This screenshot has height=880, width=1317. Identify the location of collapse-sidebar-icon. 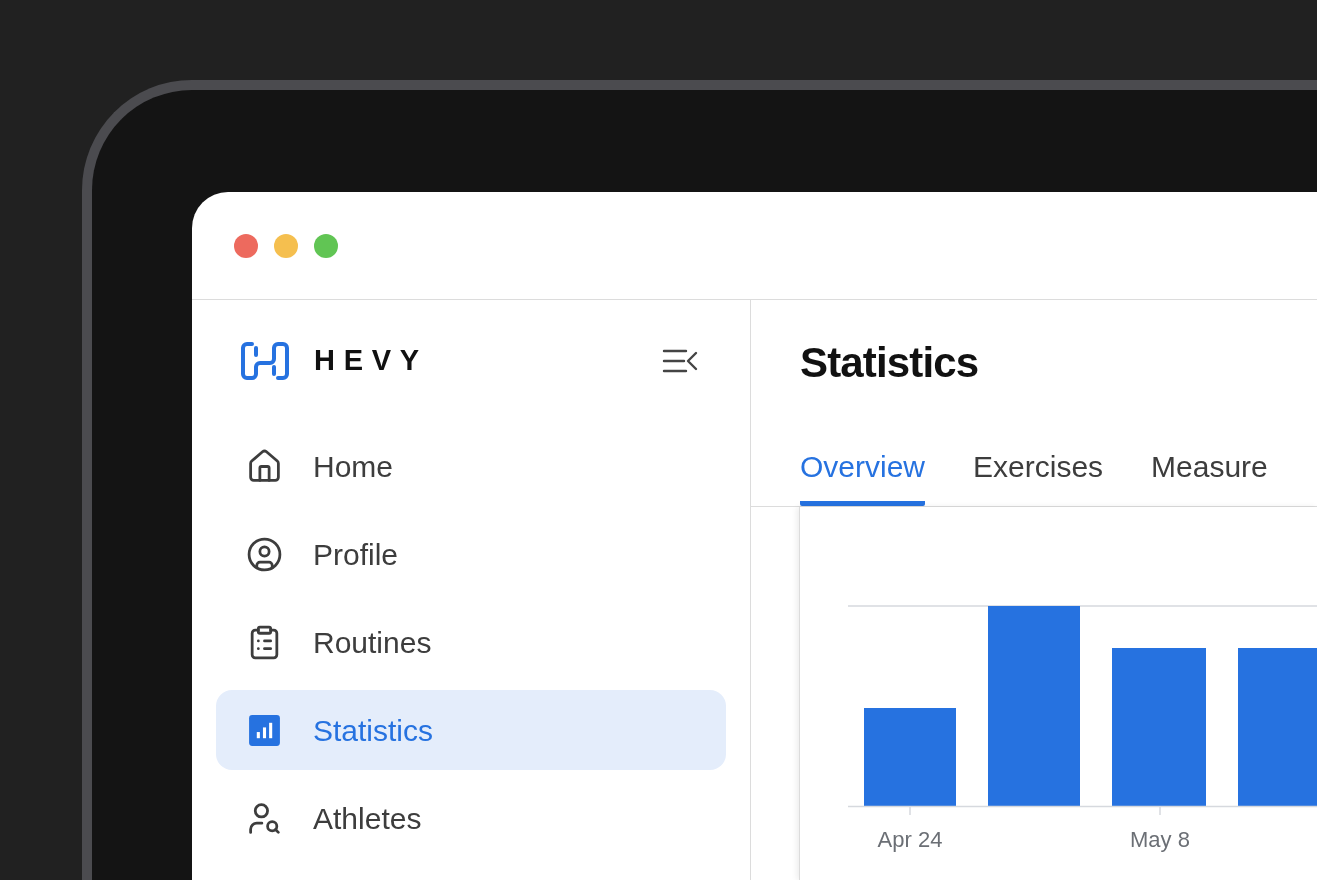
(680, 361).